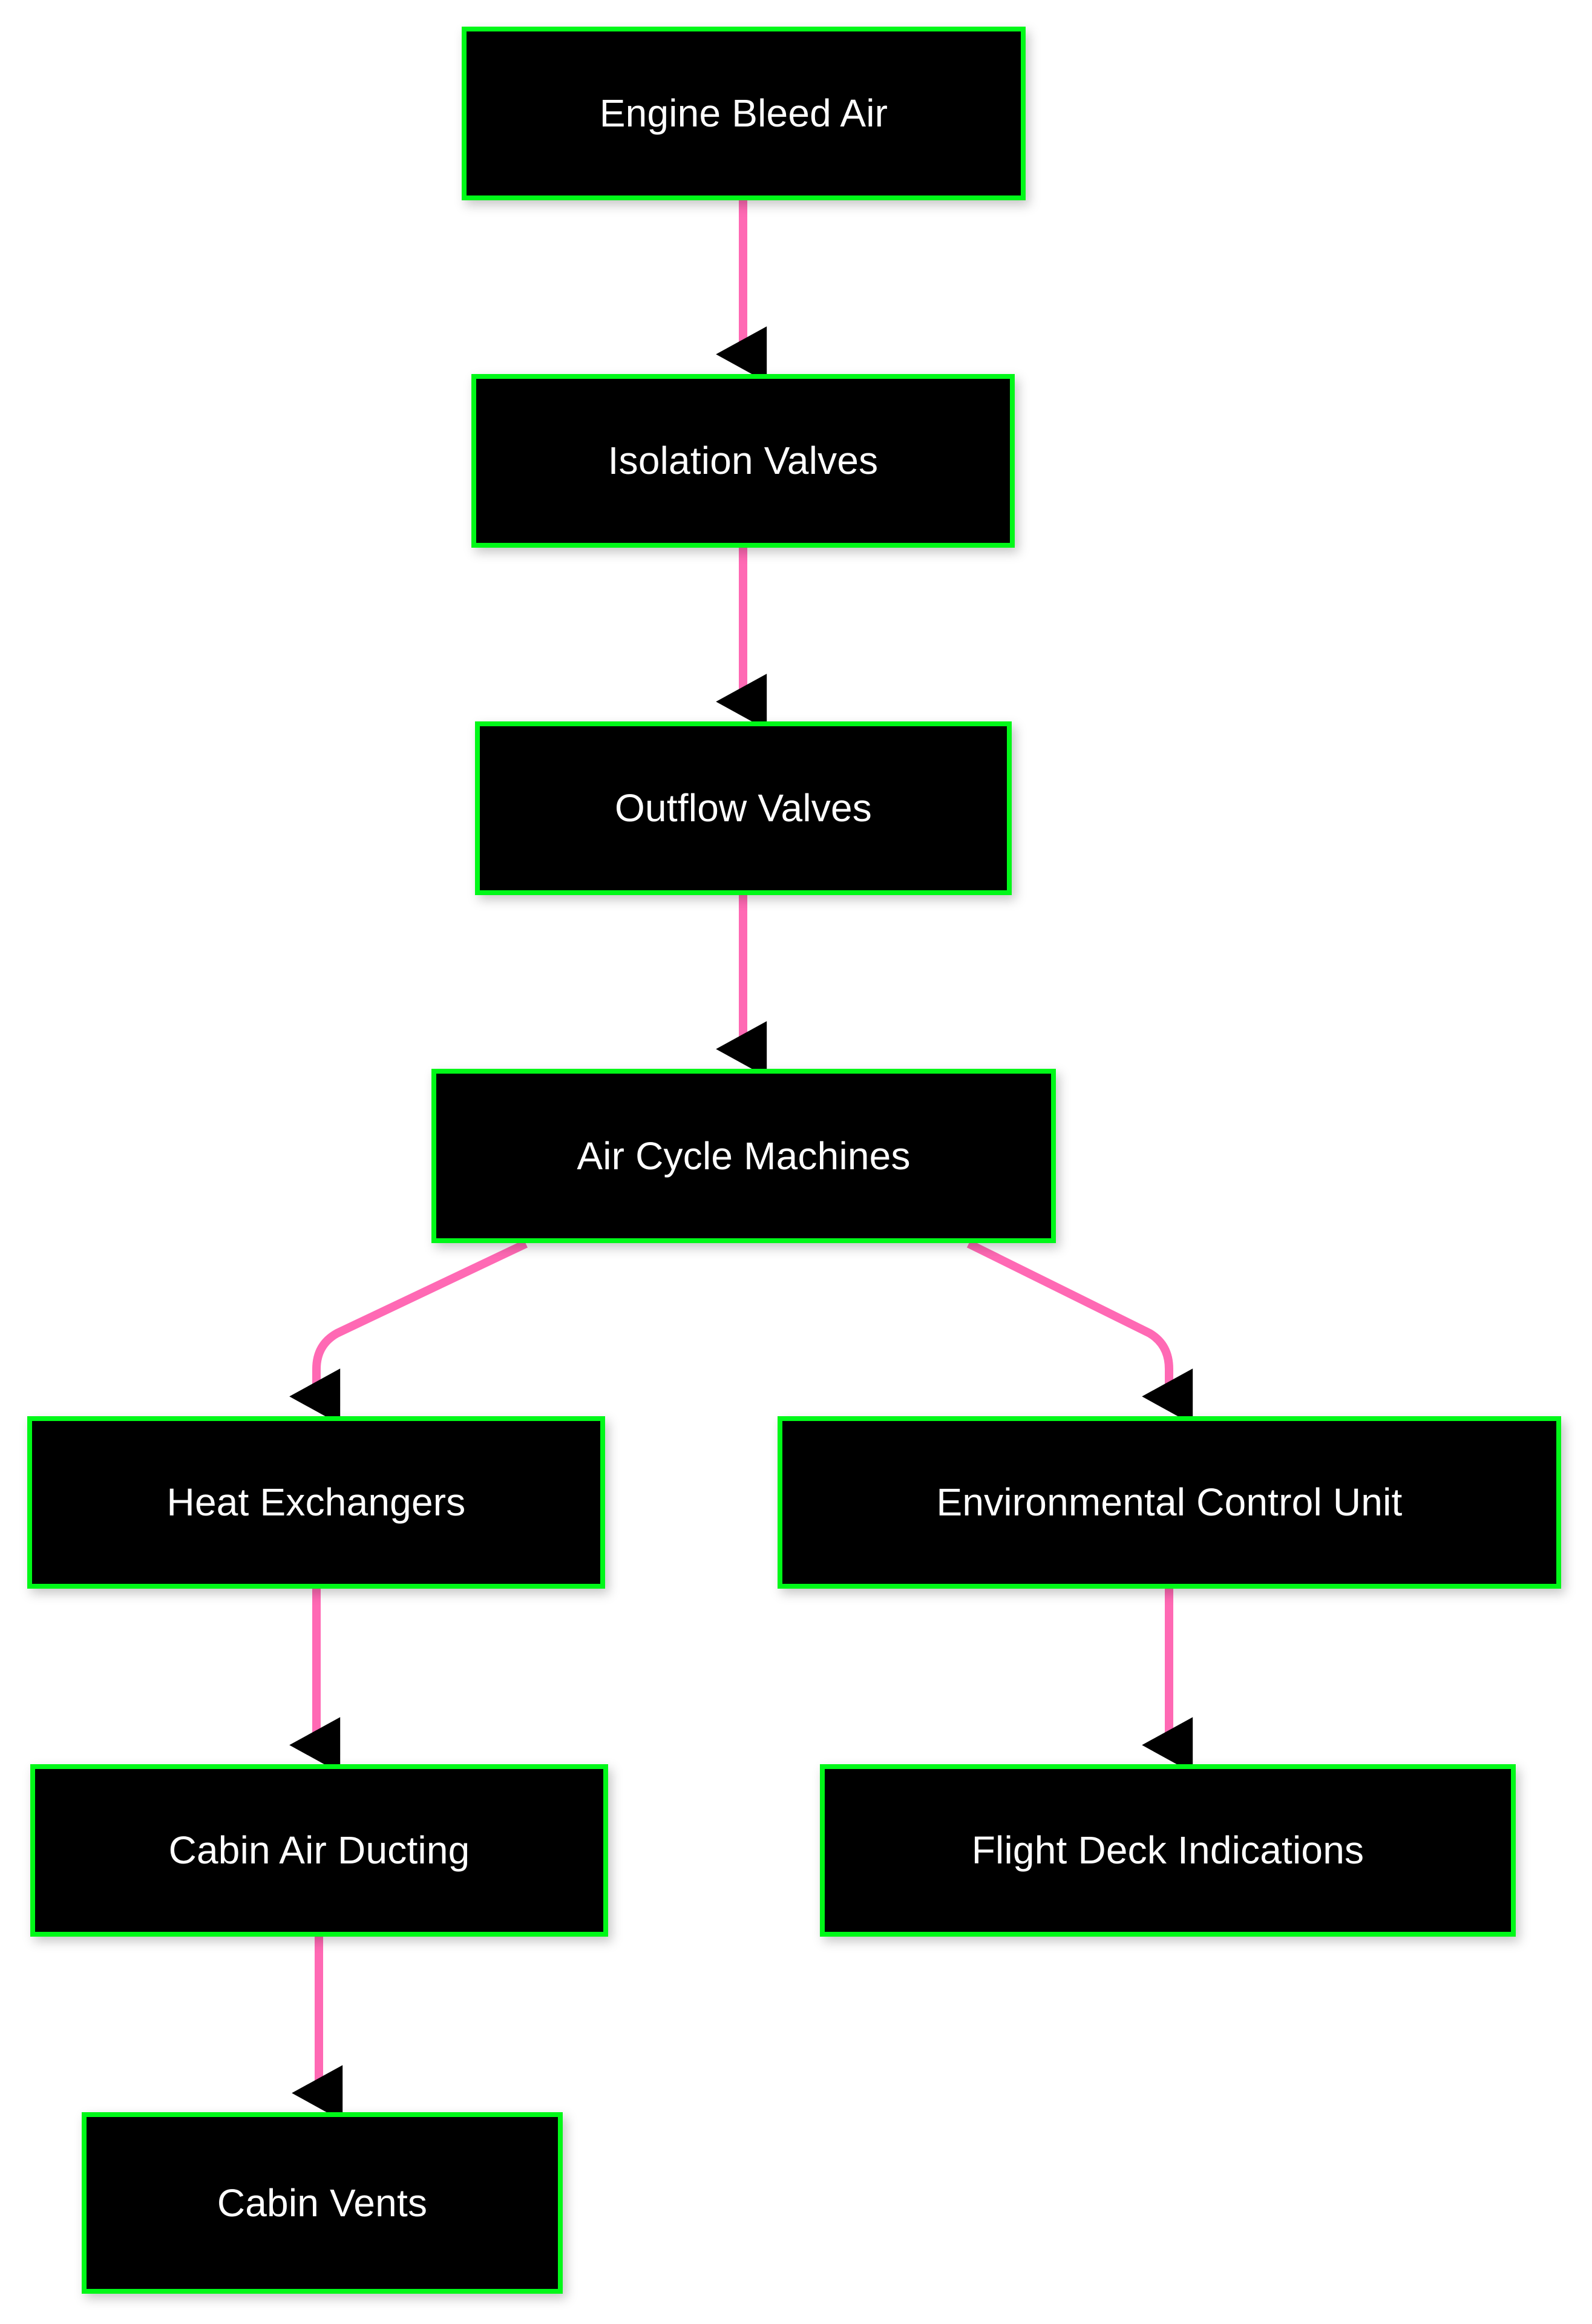 The width and height of the screenshot is (1592, 2324). I want to click on node-label-engine-bleed-air: Engine Bleed Air, so click(743, 113).